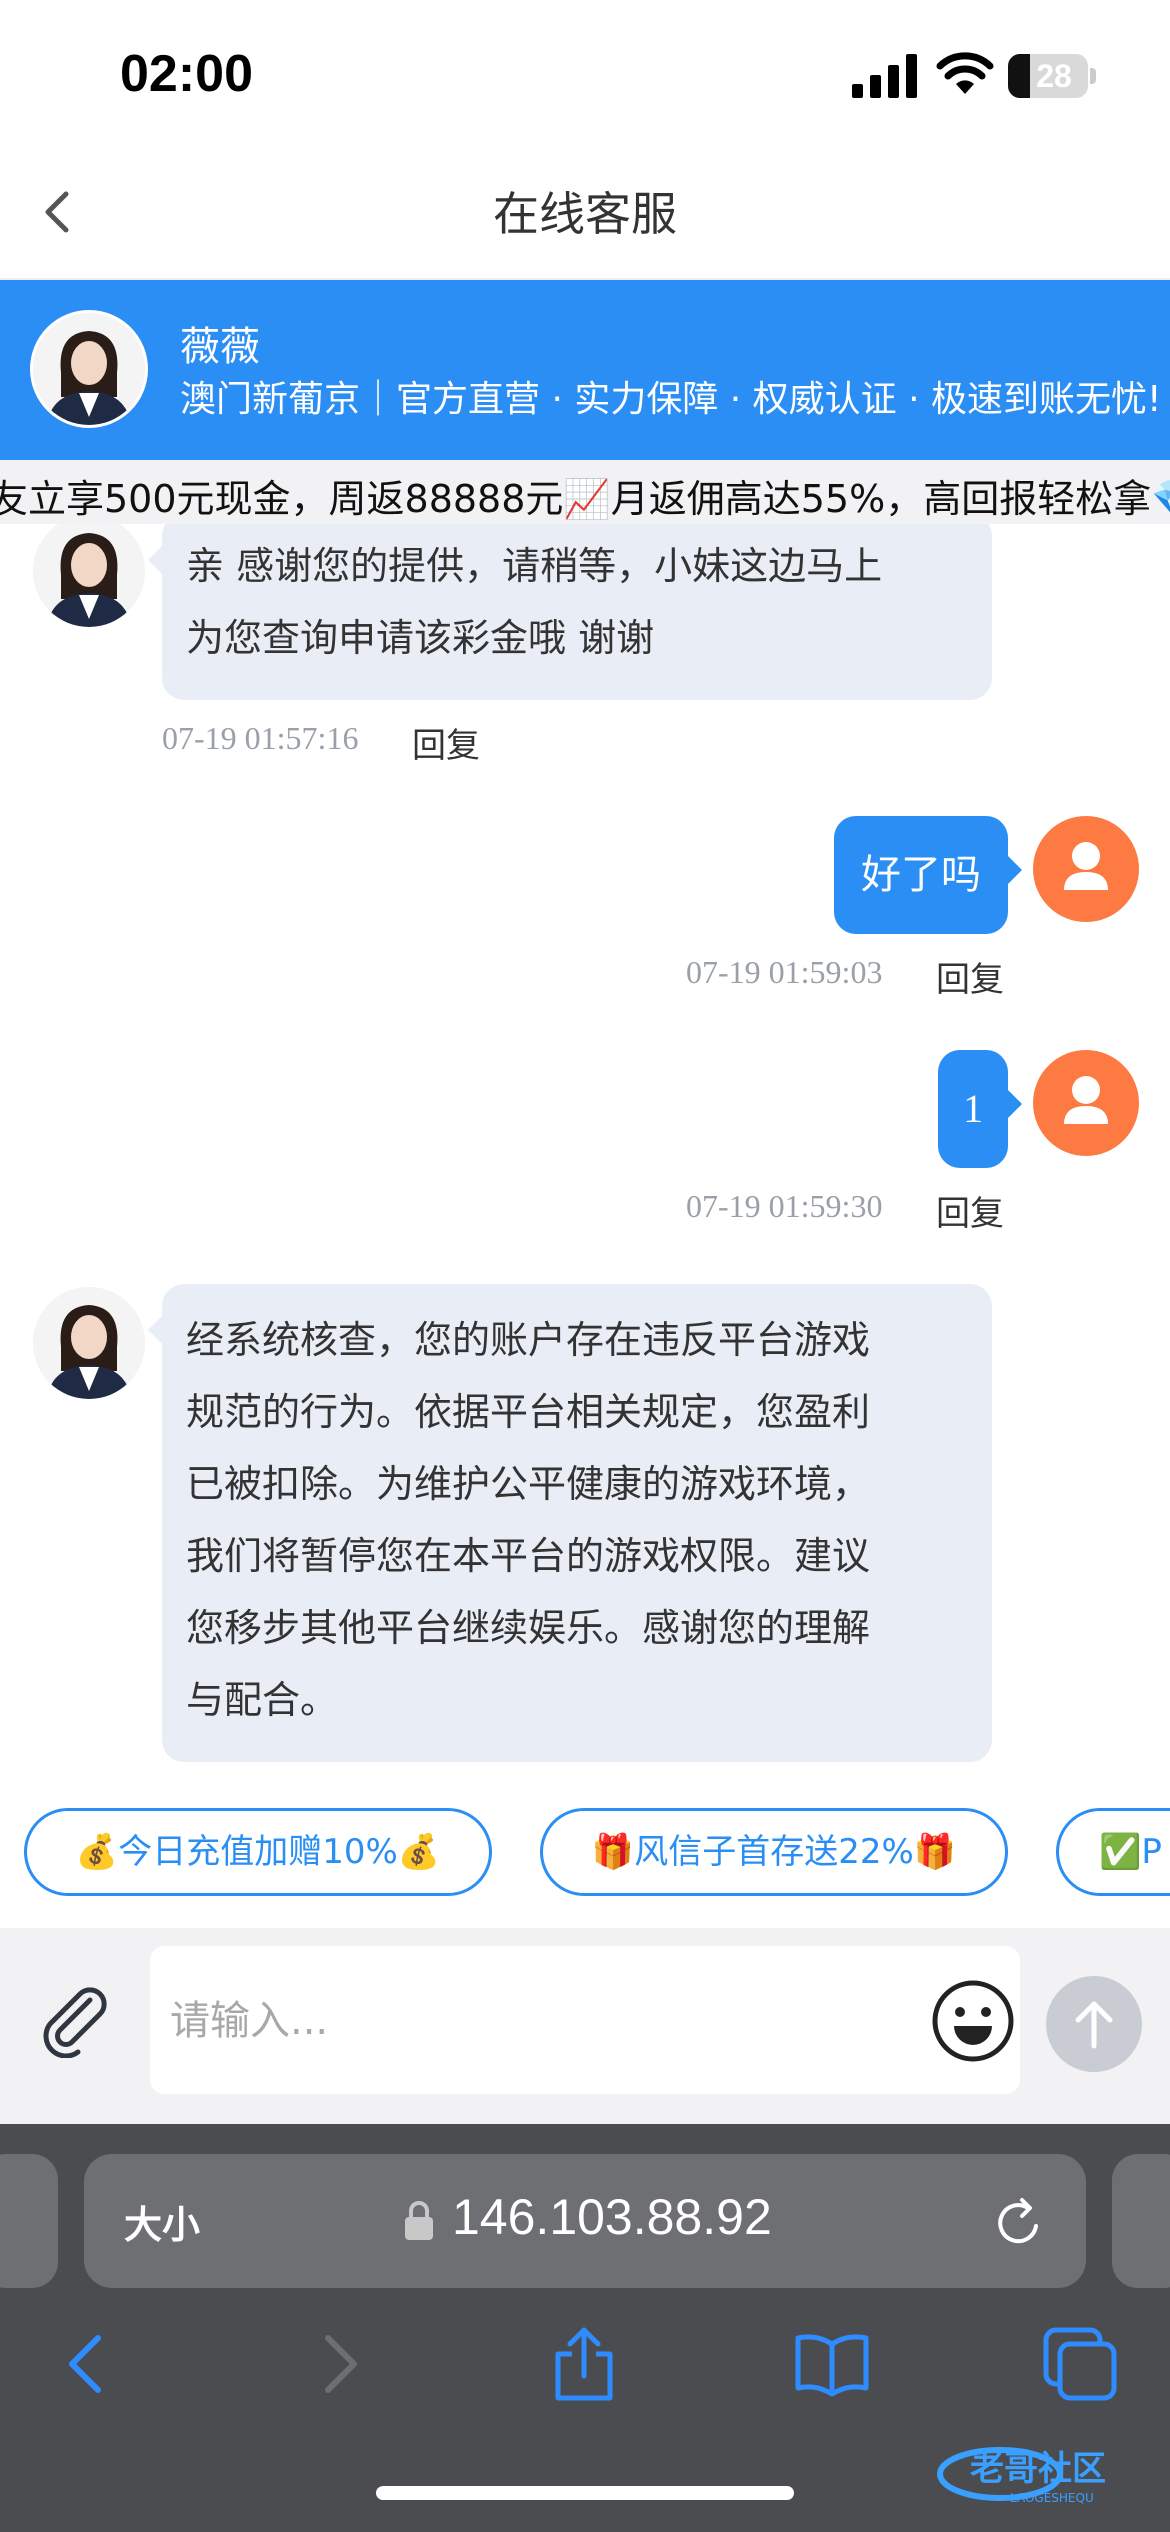 The height and width of the screenshot is (2532, 1170). I want to click on battery-icon: 28, so click(1048, 76).